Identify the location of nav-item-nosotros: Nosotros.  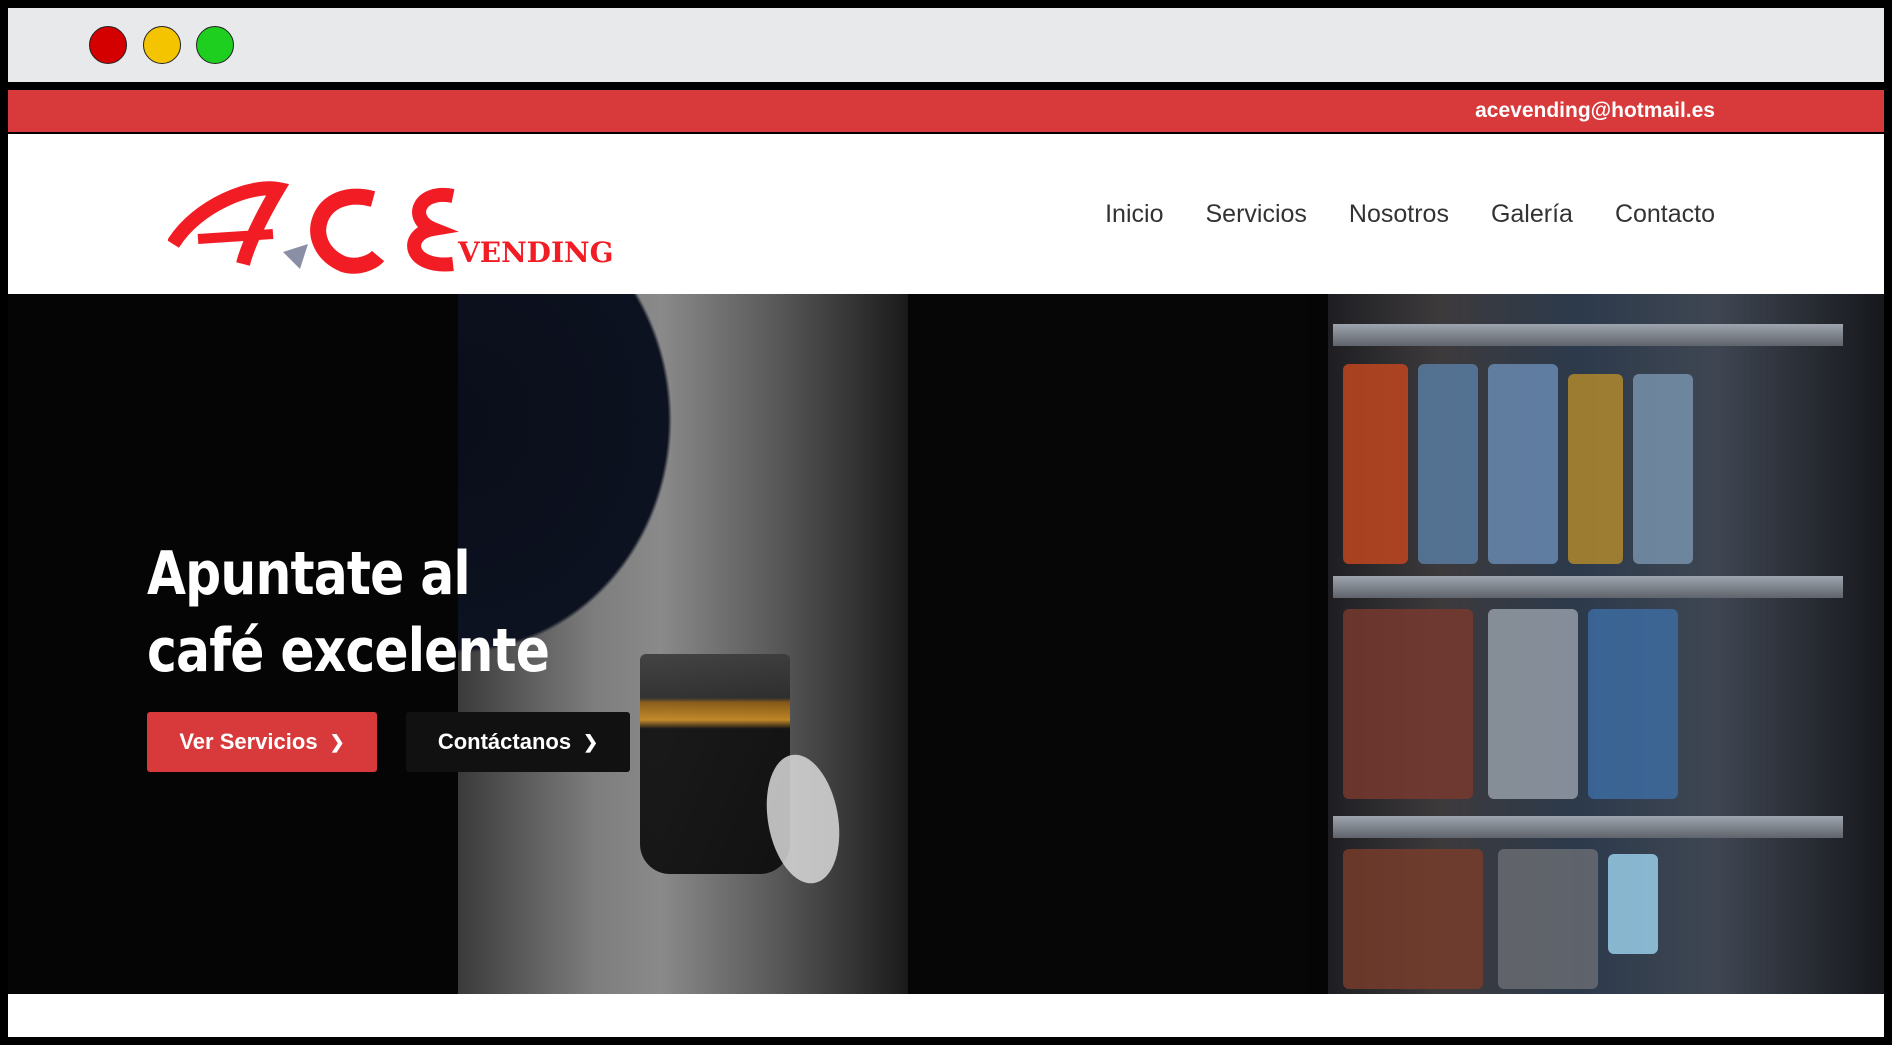
(1399, 214).